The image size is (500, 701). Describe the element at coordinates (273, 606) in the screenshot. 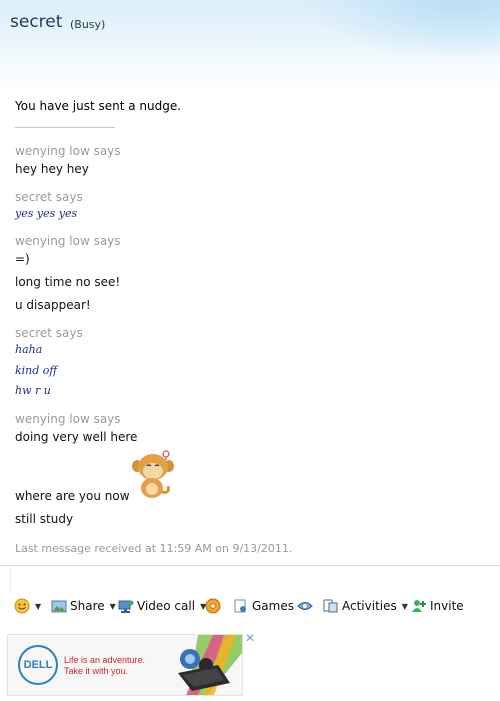

I see `games-label: Games` at that location.